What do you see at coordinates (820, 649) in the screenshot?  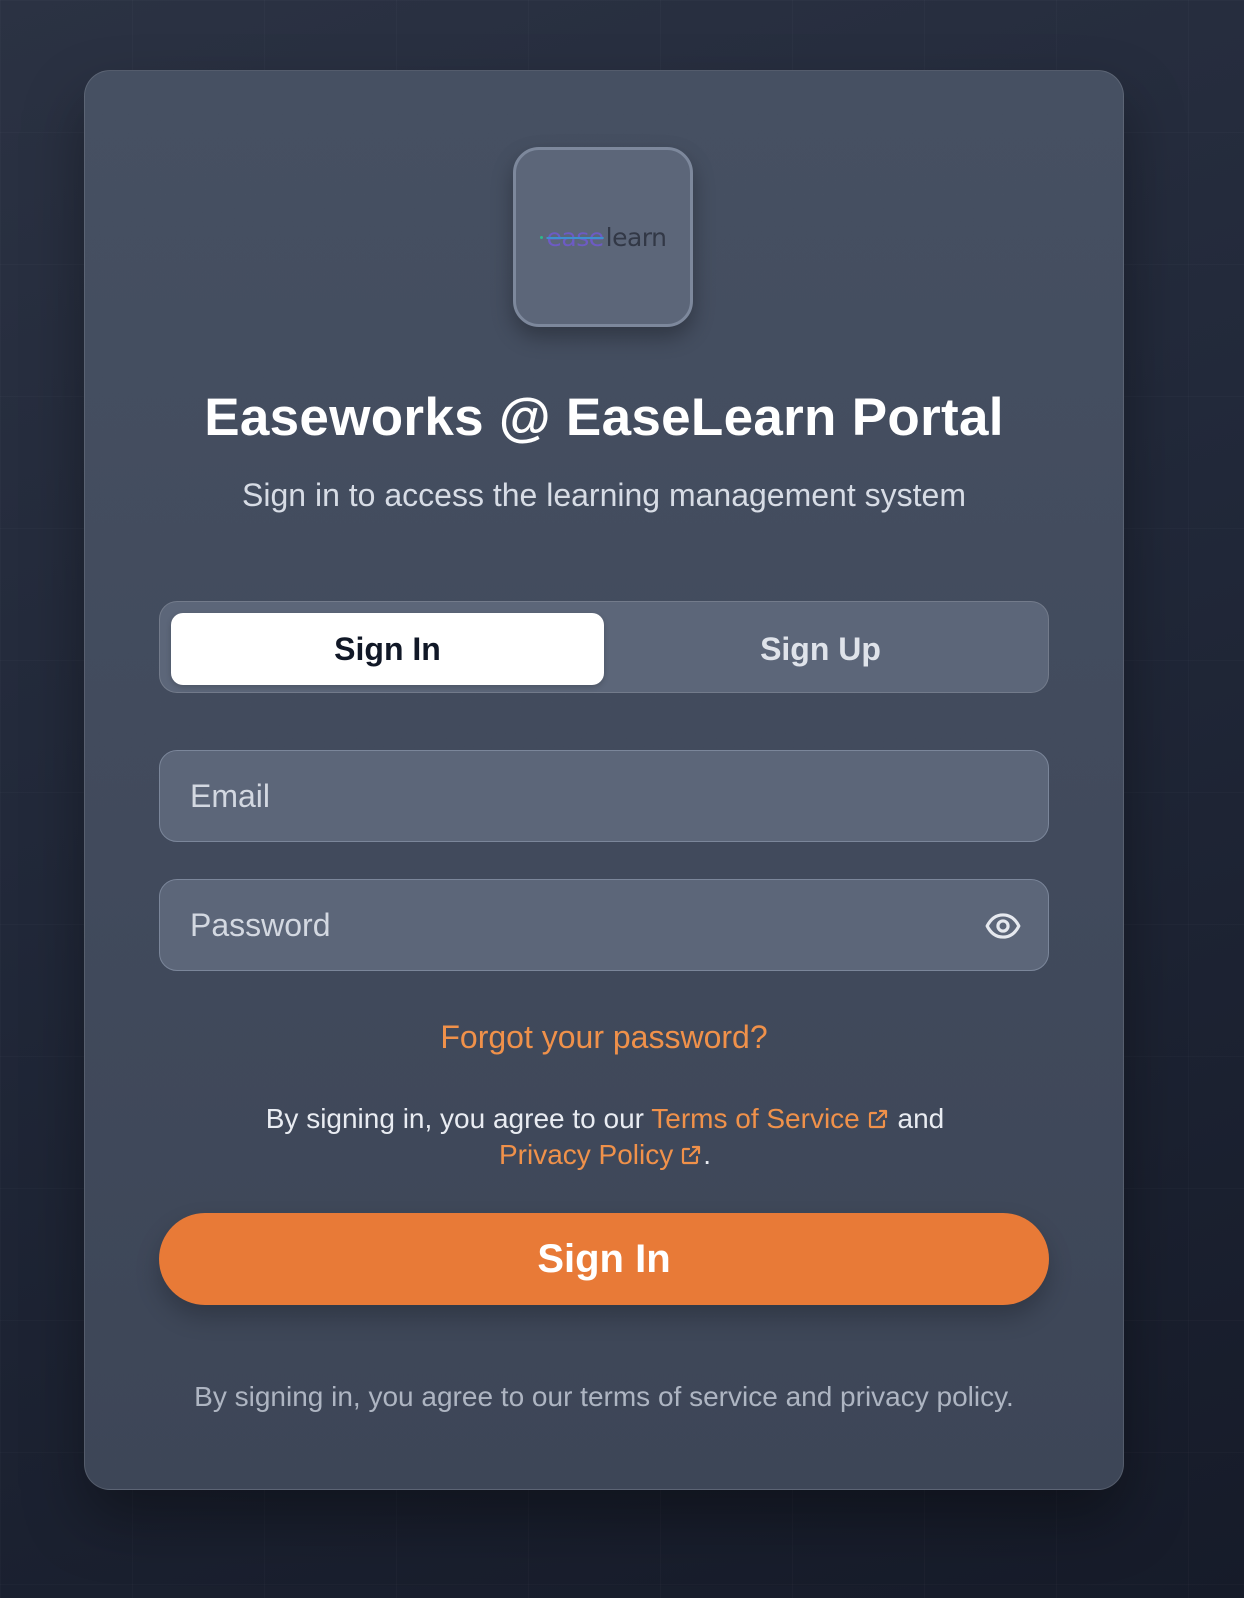 I see `tab-sign-up: Sign Up` at bounding box center [820, 649].